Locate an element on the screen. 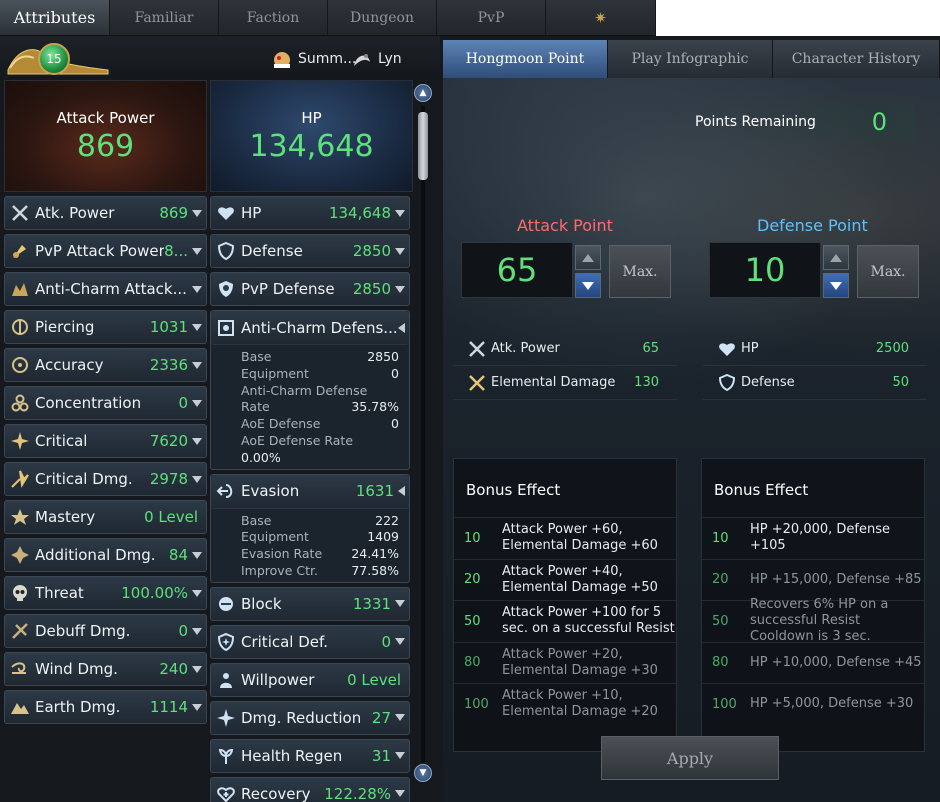 The width and height of the screenshot is (940, 802). tab-attributes: Attributes is located at coordinates (55, 17).